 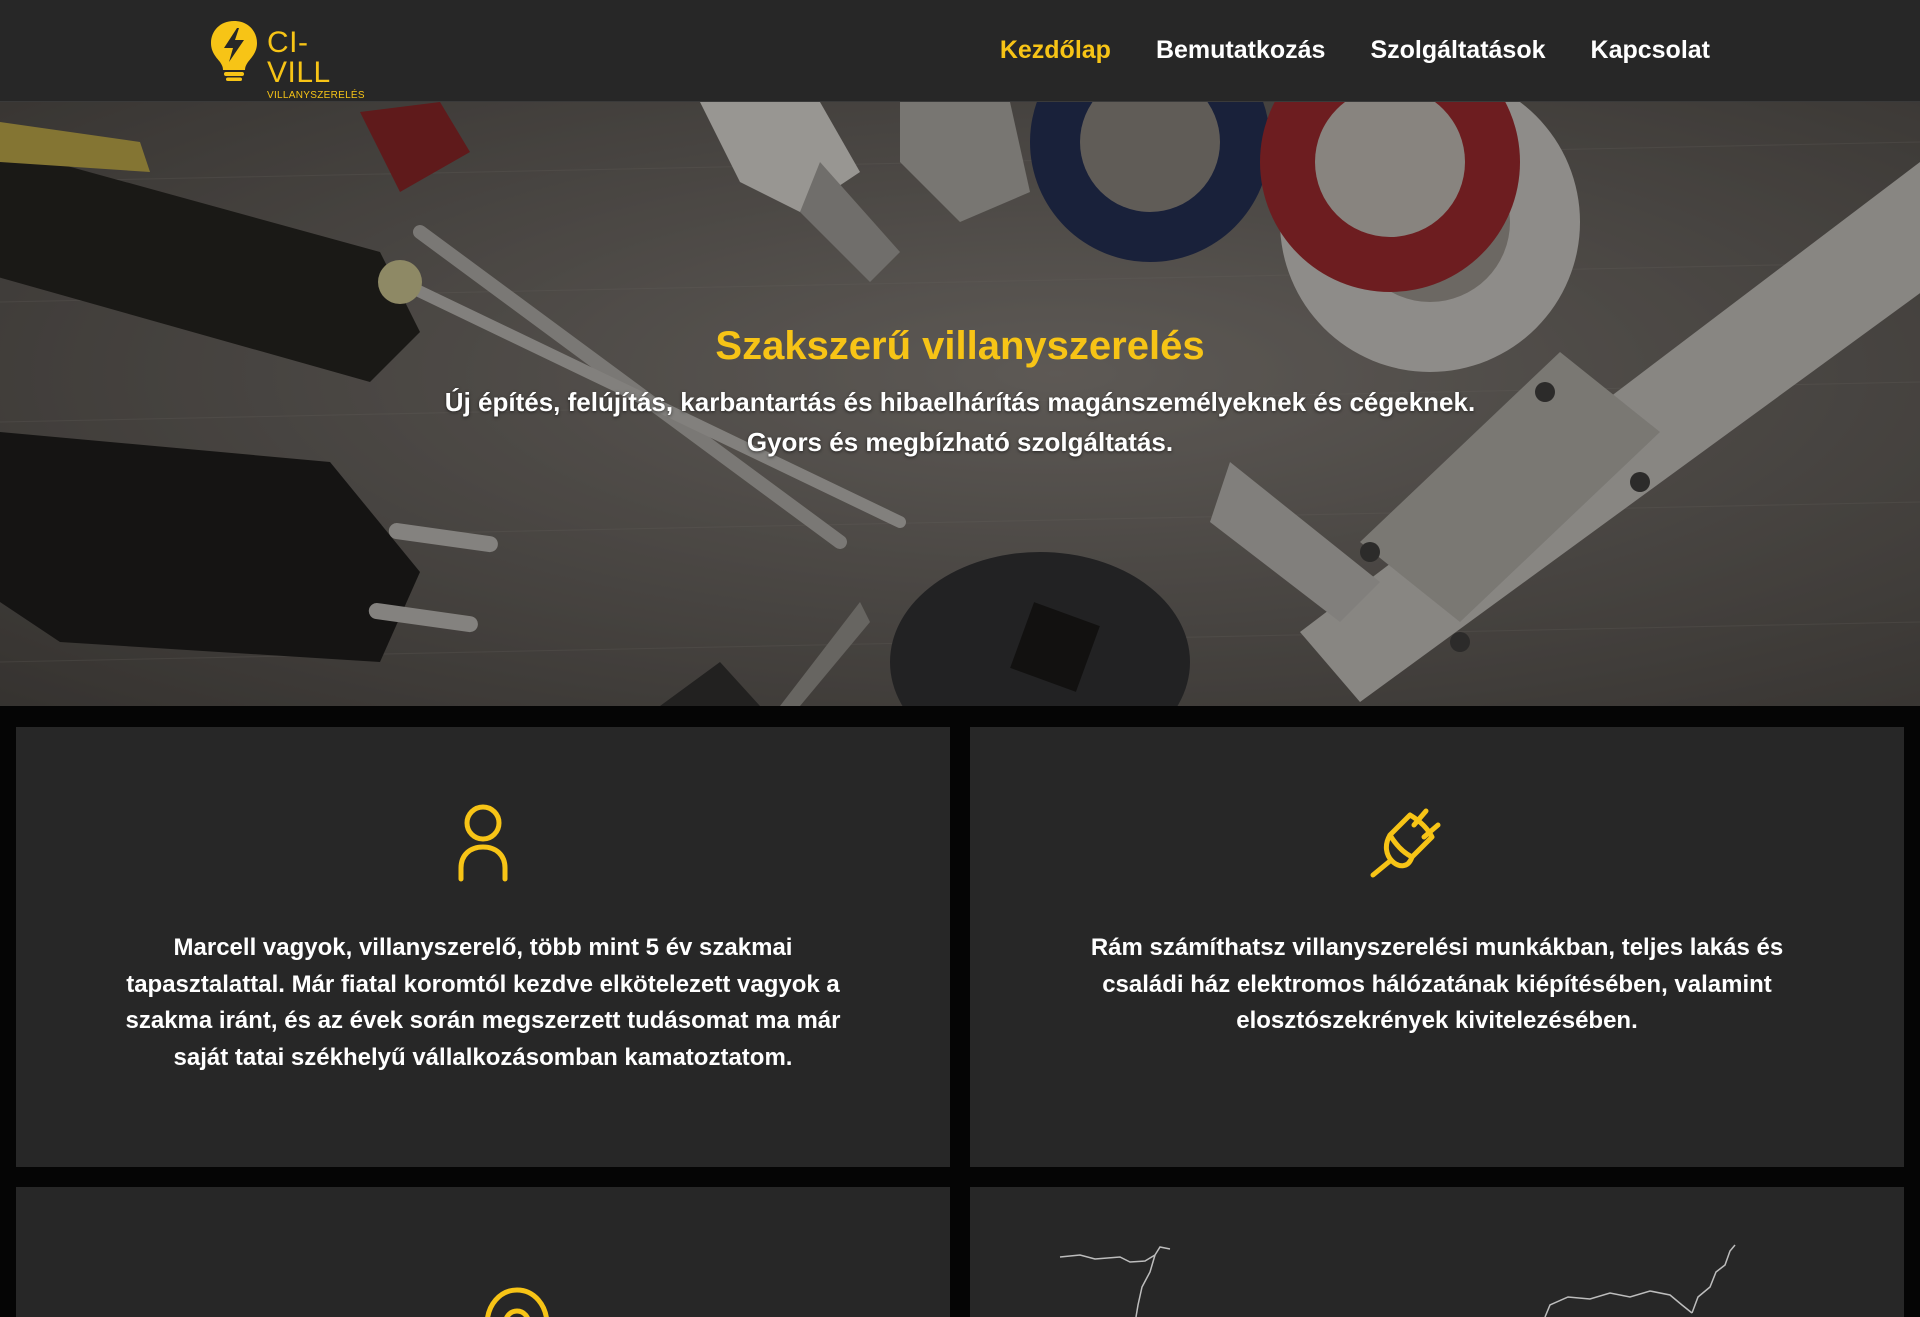 What do you see at coordinates (517, 1302) in the screenshot?
I see `location-pin-icon` at bounding box center [517, 1302].